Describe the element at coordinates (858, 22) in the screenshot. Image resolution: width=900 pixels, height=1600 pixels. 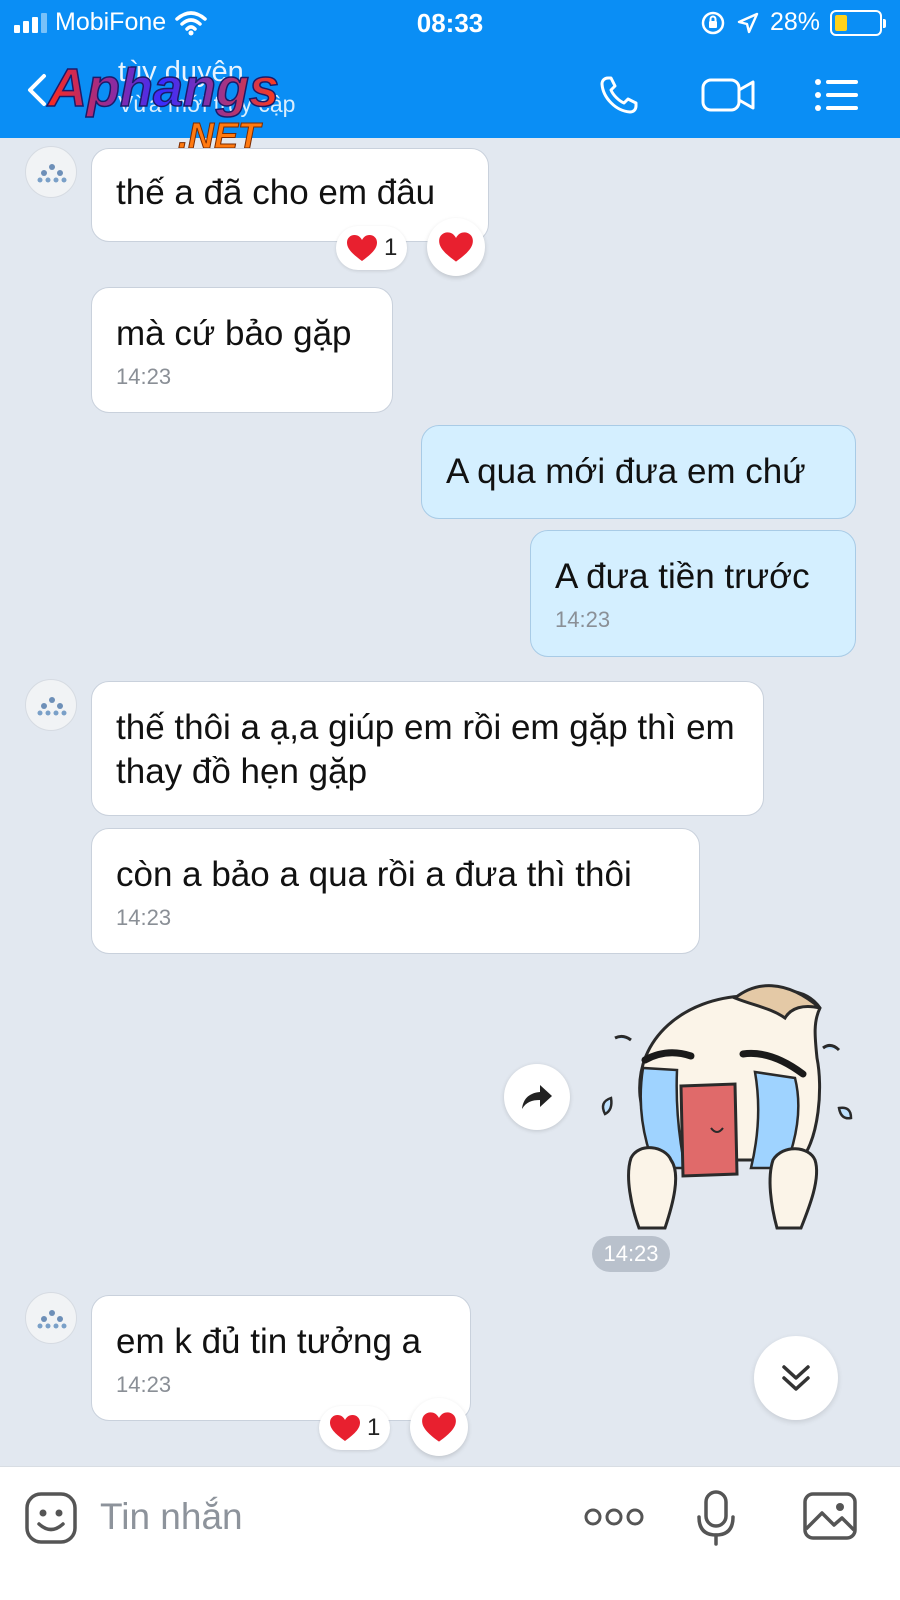
I see `battery-icon` at that location.